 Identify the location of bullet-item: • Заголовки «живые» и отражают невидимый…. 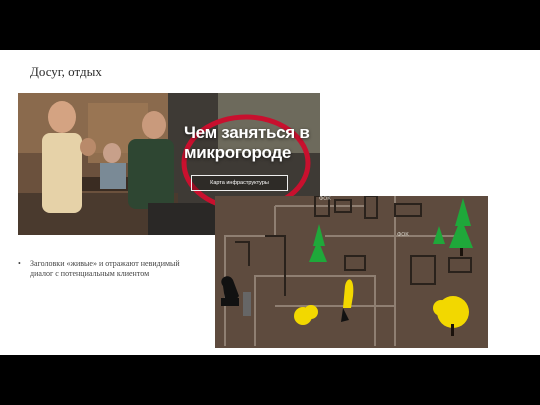
(108, 269).